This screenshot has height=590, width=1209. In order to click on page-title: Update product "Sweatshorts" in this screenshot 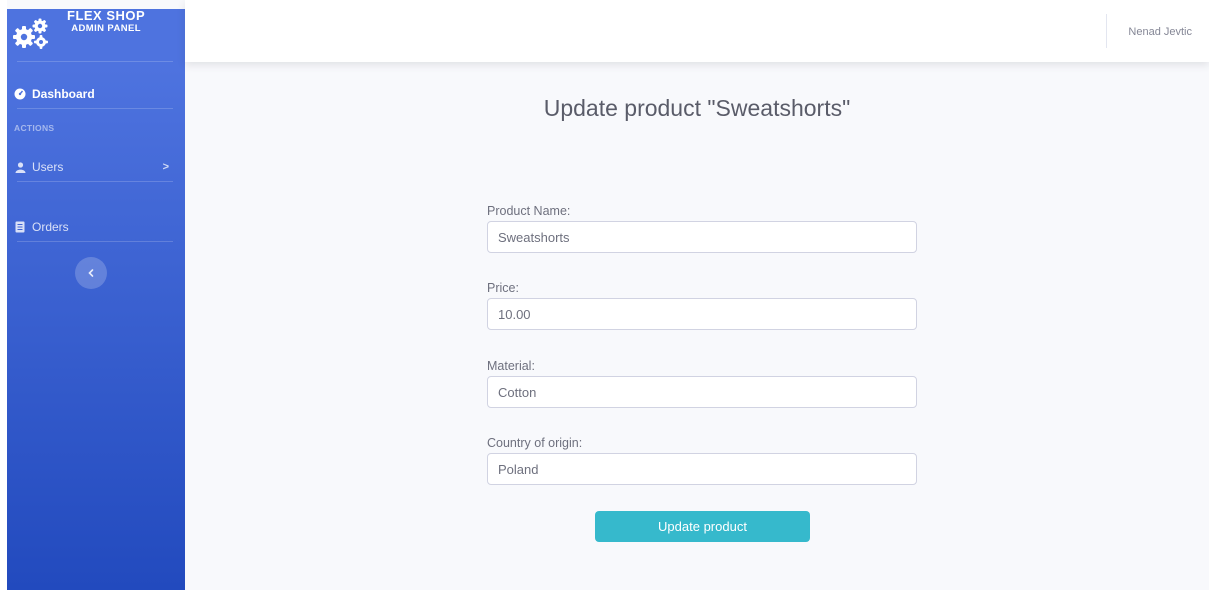, I will do `click(697, 108)`.